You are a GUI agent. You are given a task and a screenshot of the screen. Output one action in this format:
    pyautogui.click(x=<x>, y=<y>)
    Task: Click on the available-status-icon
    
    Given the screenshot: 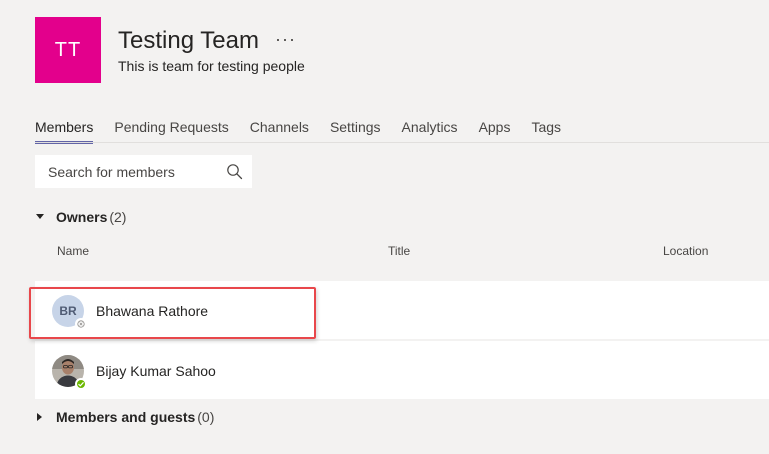 What is the action you would take?
    pyautogui.click(x=81, y=384)
    